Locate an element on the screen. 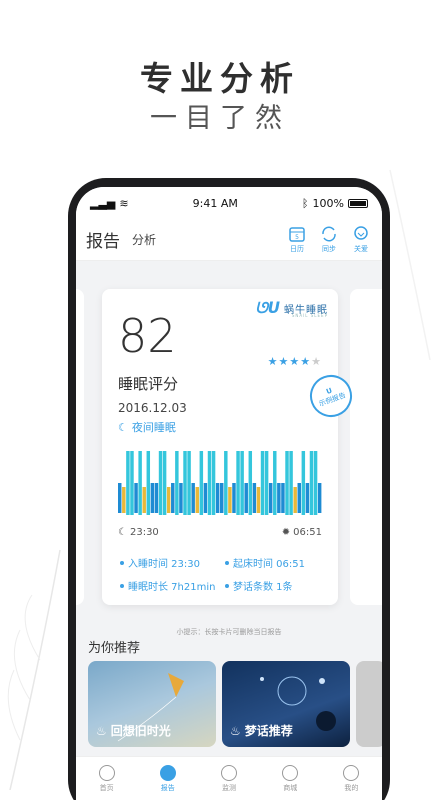 The height and width of the screenshot is (800, 440). sync-button: 同步 is located at coordinates (329, 239).